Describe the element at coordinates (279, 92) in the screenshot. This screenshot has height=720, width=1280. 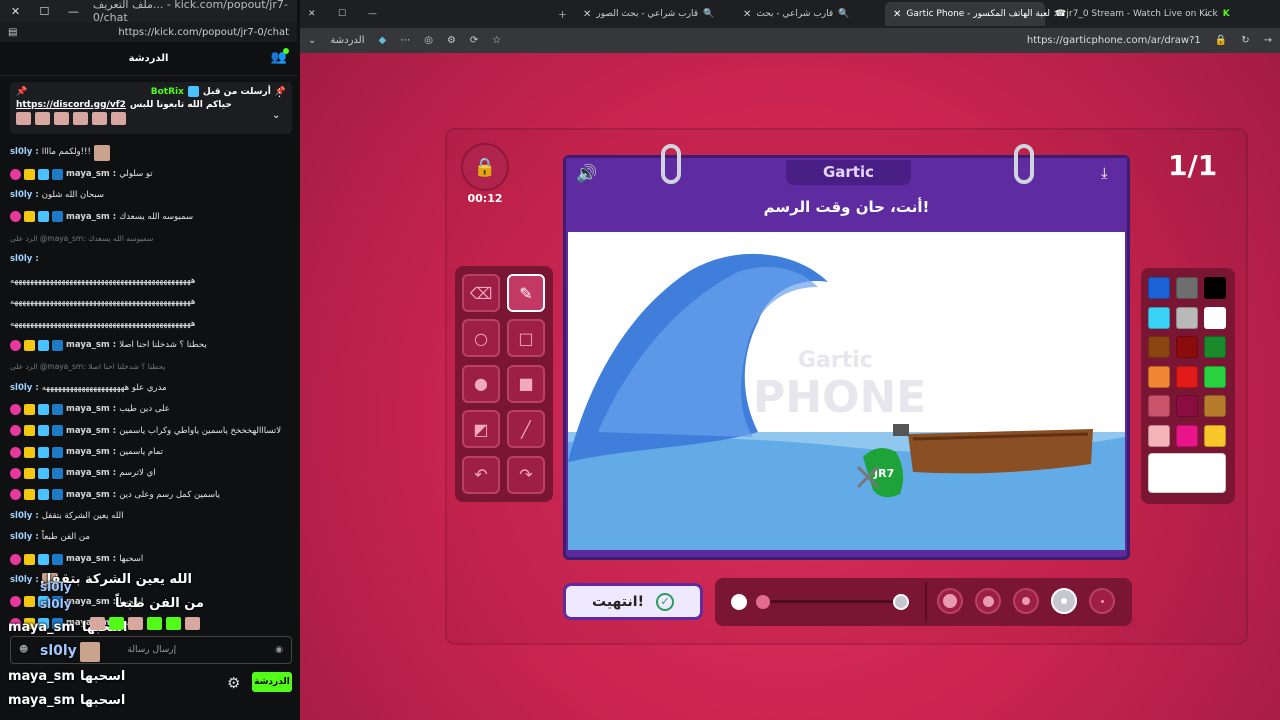
I see `more-icon: ⋮` at that location.